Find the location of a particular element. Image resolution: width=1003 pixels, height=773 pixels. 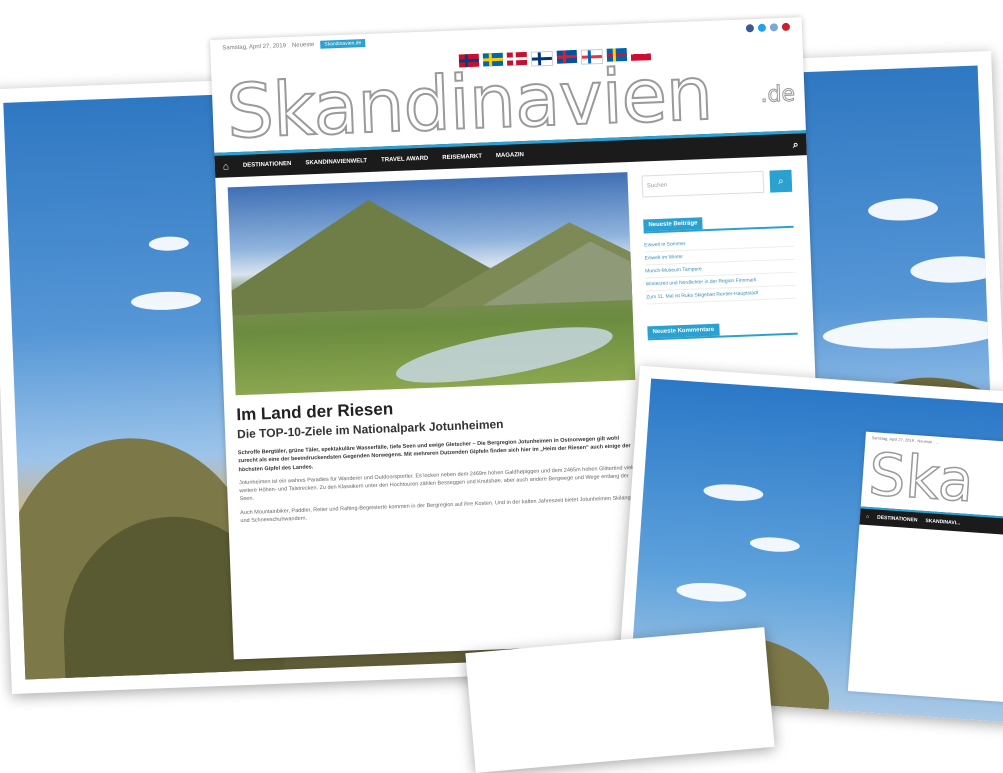

nav-item-reisemarkt: REISEMARKT is located at coordinates (462, 158).